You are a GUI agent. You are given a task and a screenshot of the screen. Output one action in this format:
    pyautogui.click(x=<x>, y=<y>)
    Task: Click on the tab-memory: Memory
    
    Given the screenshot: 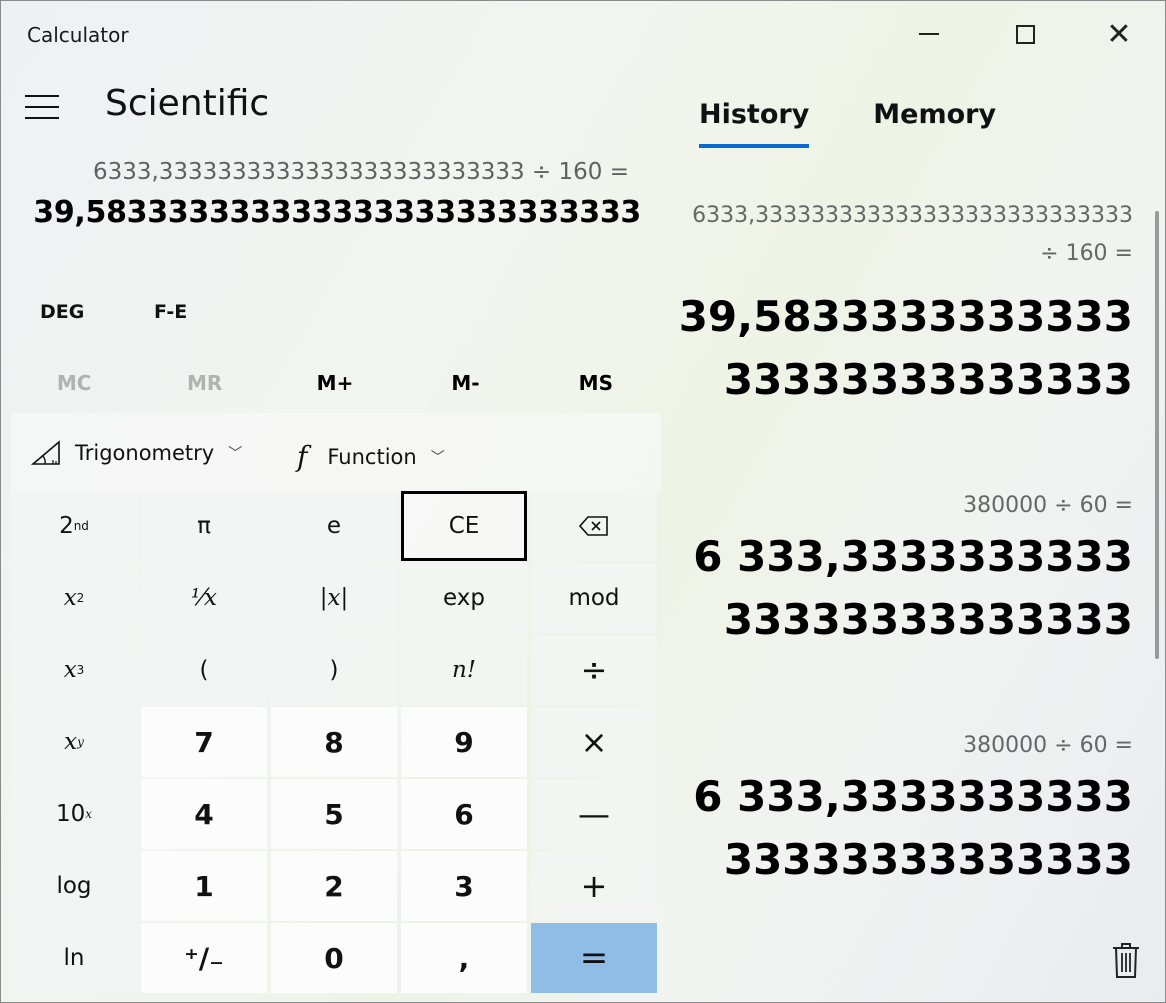 What is the action you would take?
    pyautogui.click(x=934, y=123)
    